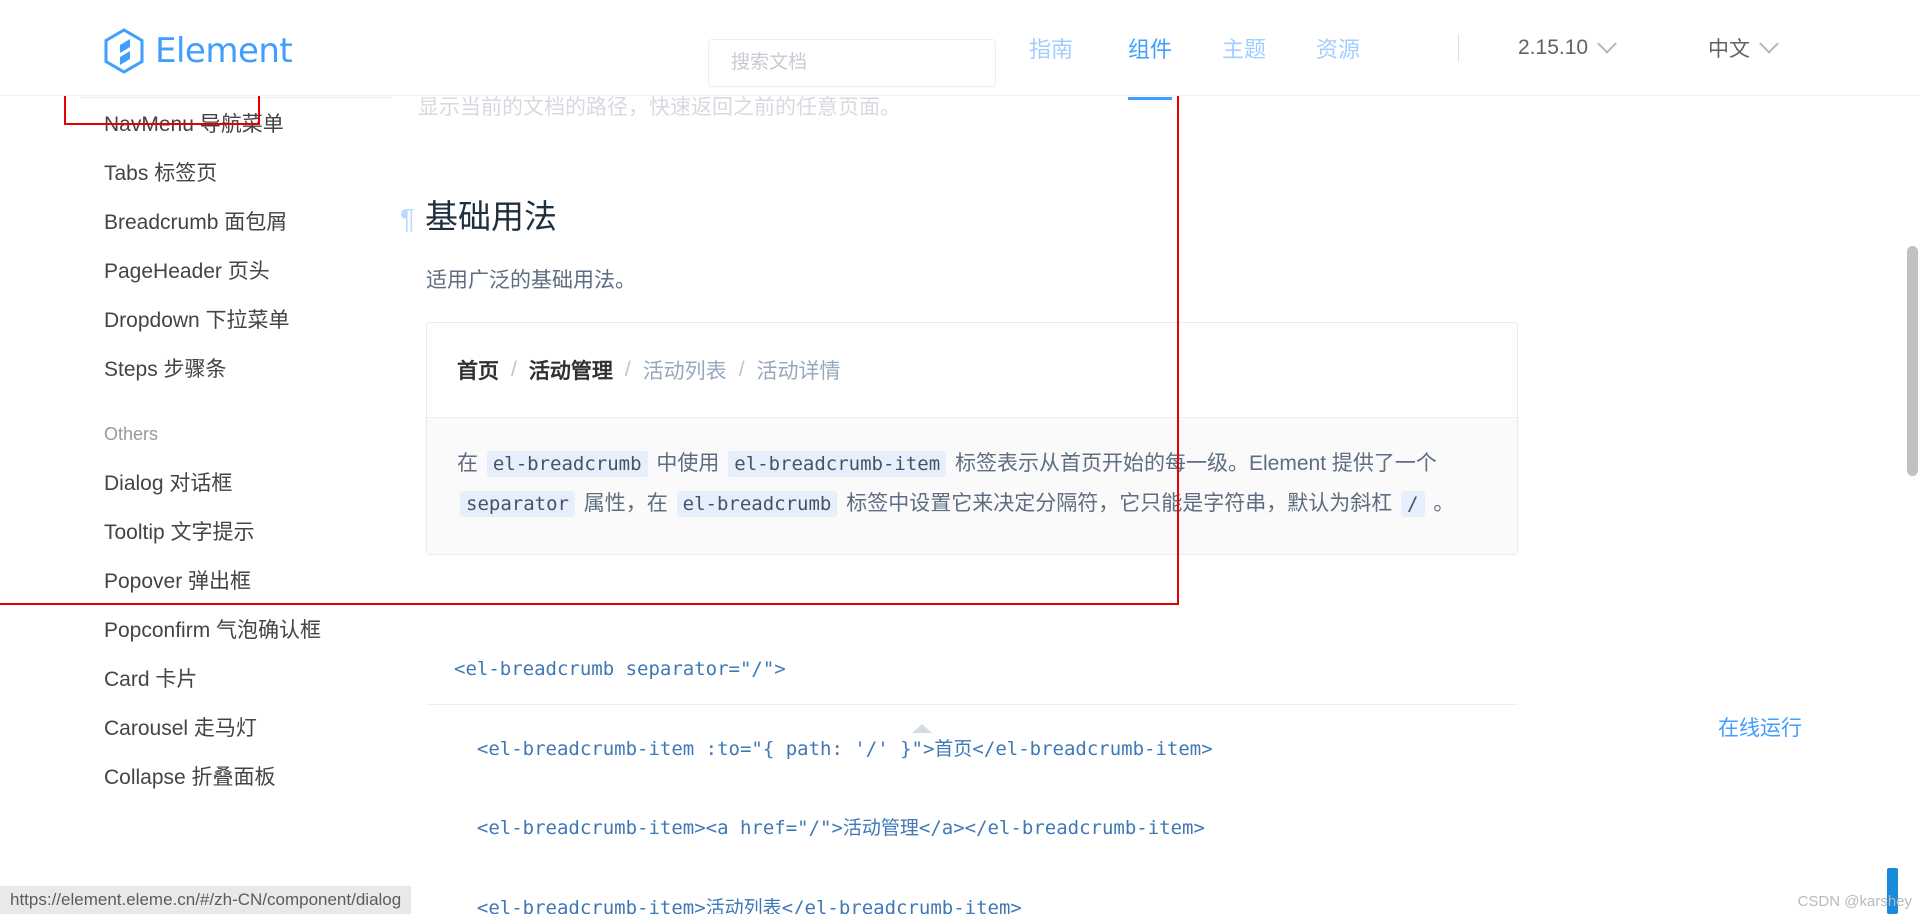  I want to click on collapse-code-arrow-icon, so click(922, 728).